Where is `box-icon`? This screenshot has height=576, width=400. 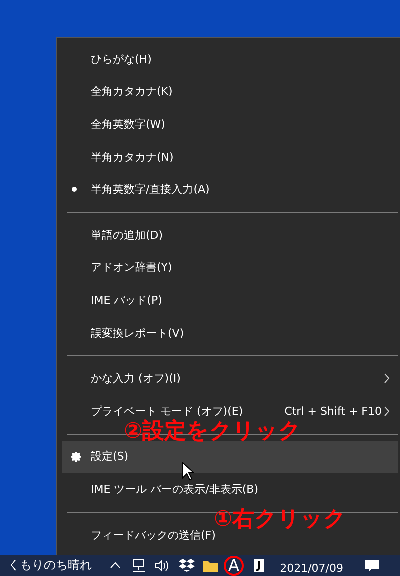 box-icon is located at coordinates (187, 565).